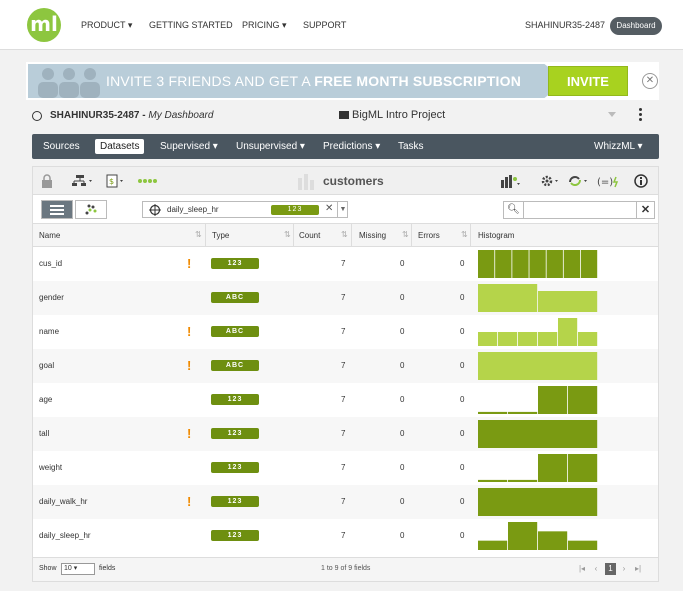 The width and height of the screenshot is (683, 591). What do you see at coordinates (116, 181) in the screenshot?
I see `dataset-config-icon: $` at bounding box center [116, 181].